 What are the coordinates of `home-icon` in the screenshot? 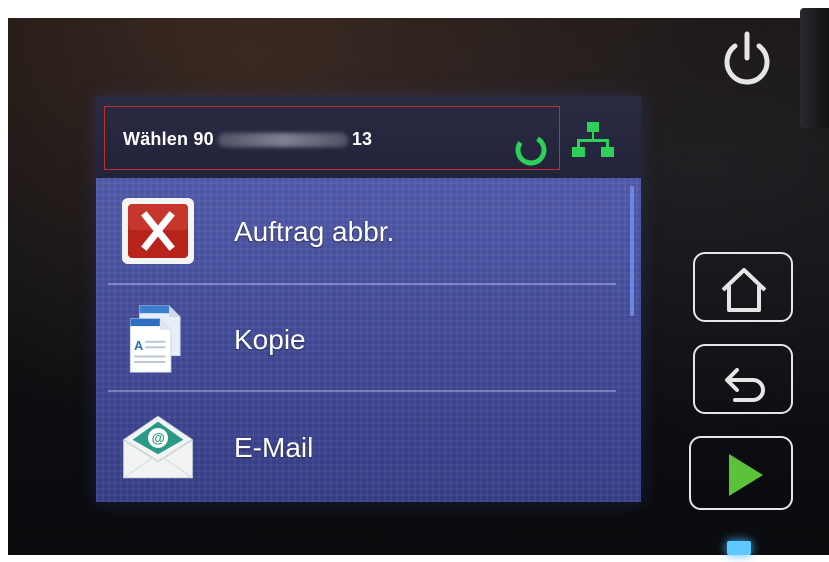 It's located at (744, 290).